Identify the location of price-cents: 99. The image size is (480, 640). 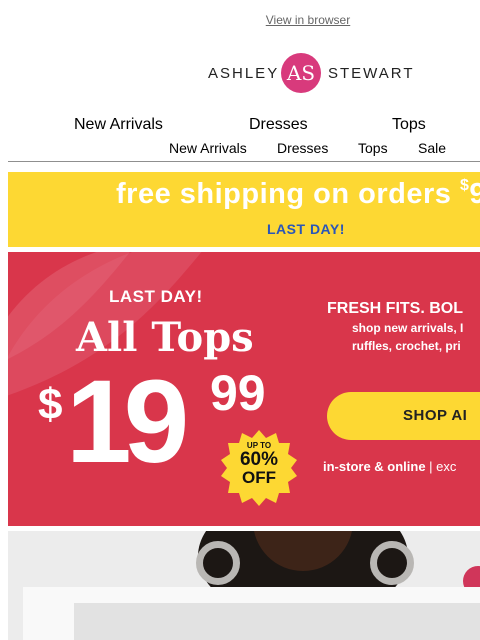
(238, 393).